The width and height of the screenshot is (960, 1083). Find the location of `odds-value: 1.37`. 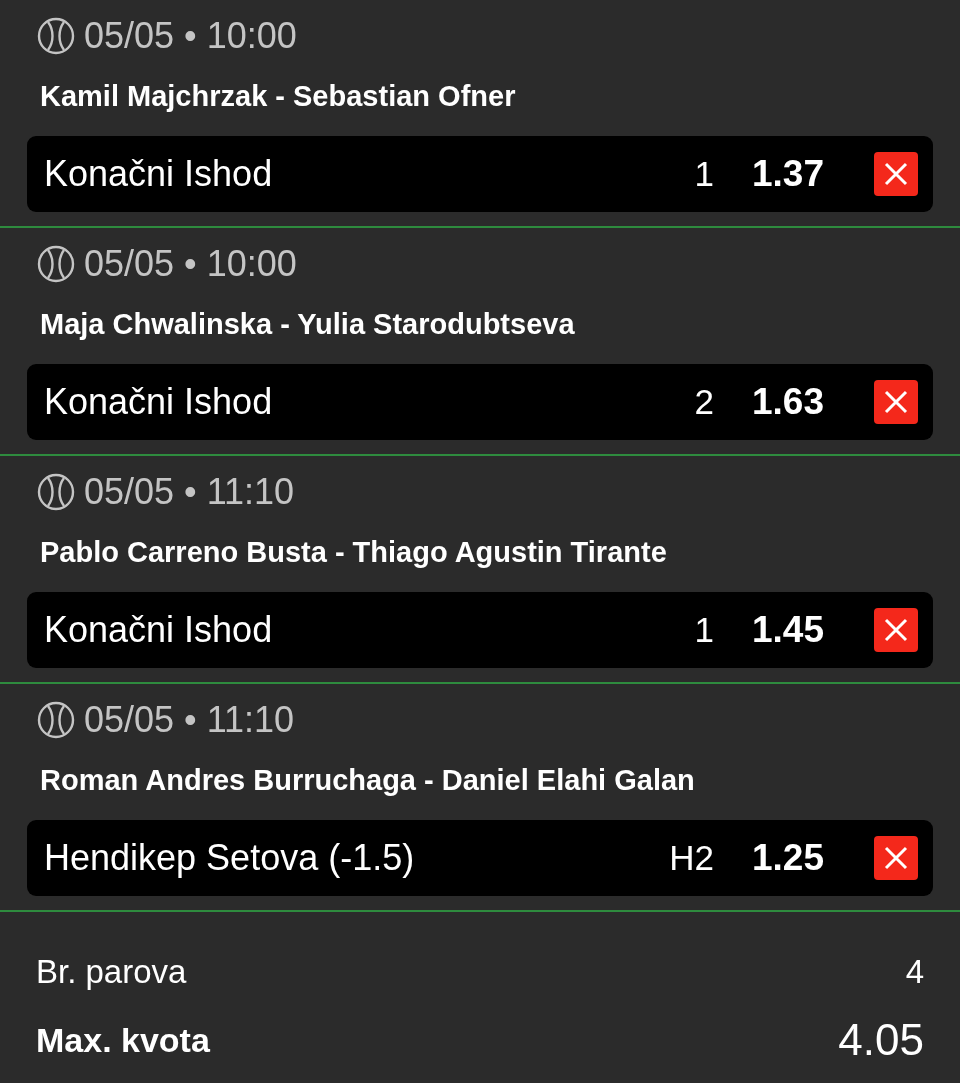

odds-value: 1.37 is located at coordinates (787, 174).